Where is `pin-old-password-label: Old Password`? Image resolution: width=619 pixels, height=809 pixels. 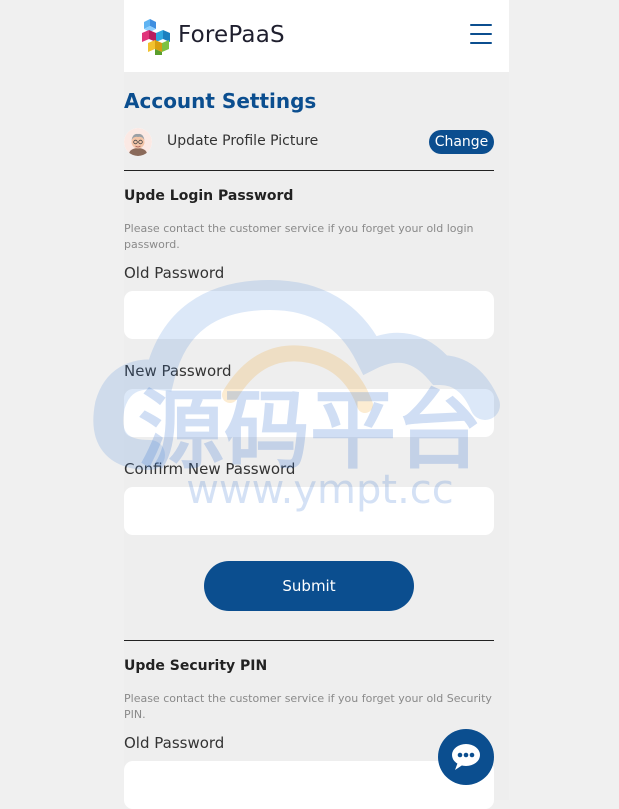 pin-old-password-label: Old Password is located at coordinates (174, 743).